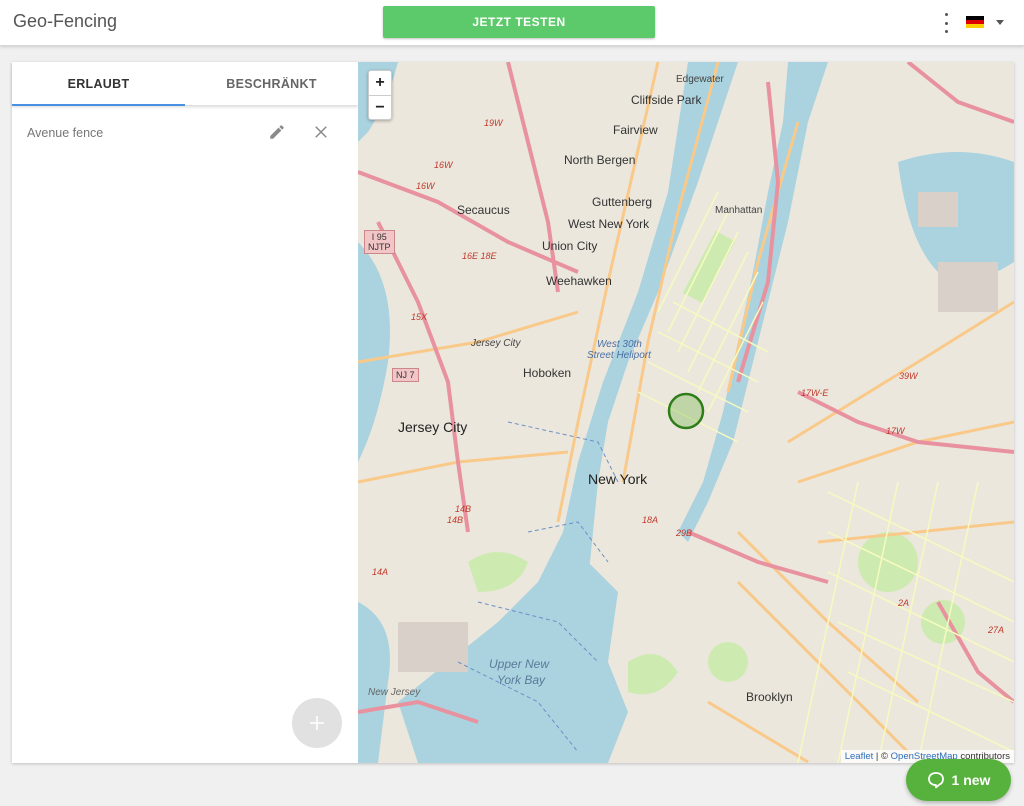 This screenshot has height=806, width=1024. I want to click on chat-label: 1 new, so click(971, 780).